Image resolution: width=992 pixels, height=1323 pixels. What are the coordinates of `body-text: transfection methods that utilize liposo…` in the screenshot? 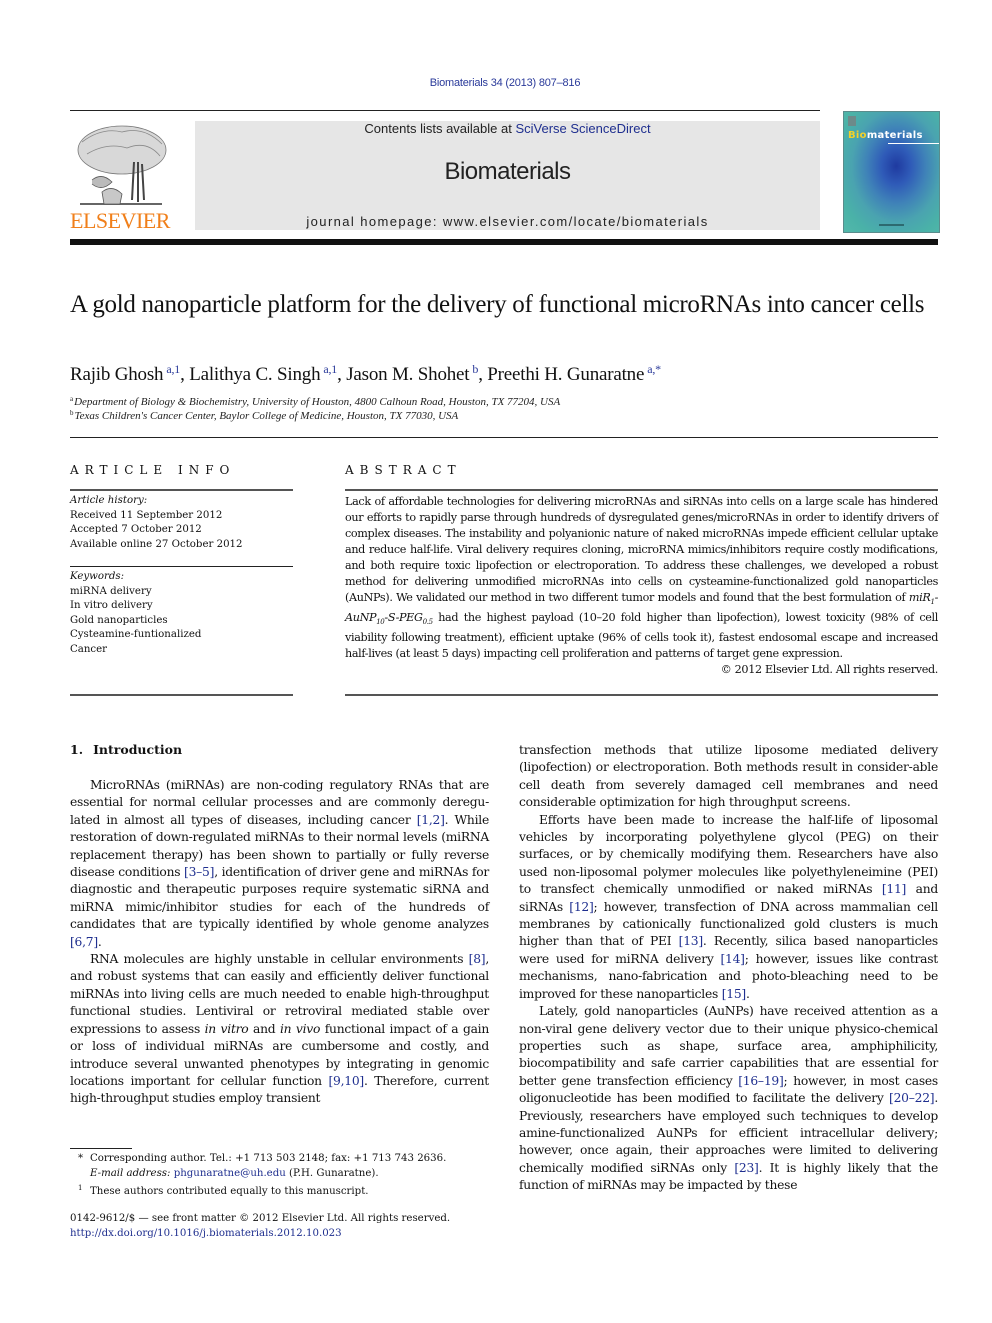 It's located at (728, 776).